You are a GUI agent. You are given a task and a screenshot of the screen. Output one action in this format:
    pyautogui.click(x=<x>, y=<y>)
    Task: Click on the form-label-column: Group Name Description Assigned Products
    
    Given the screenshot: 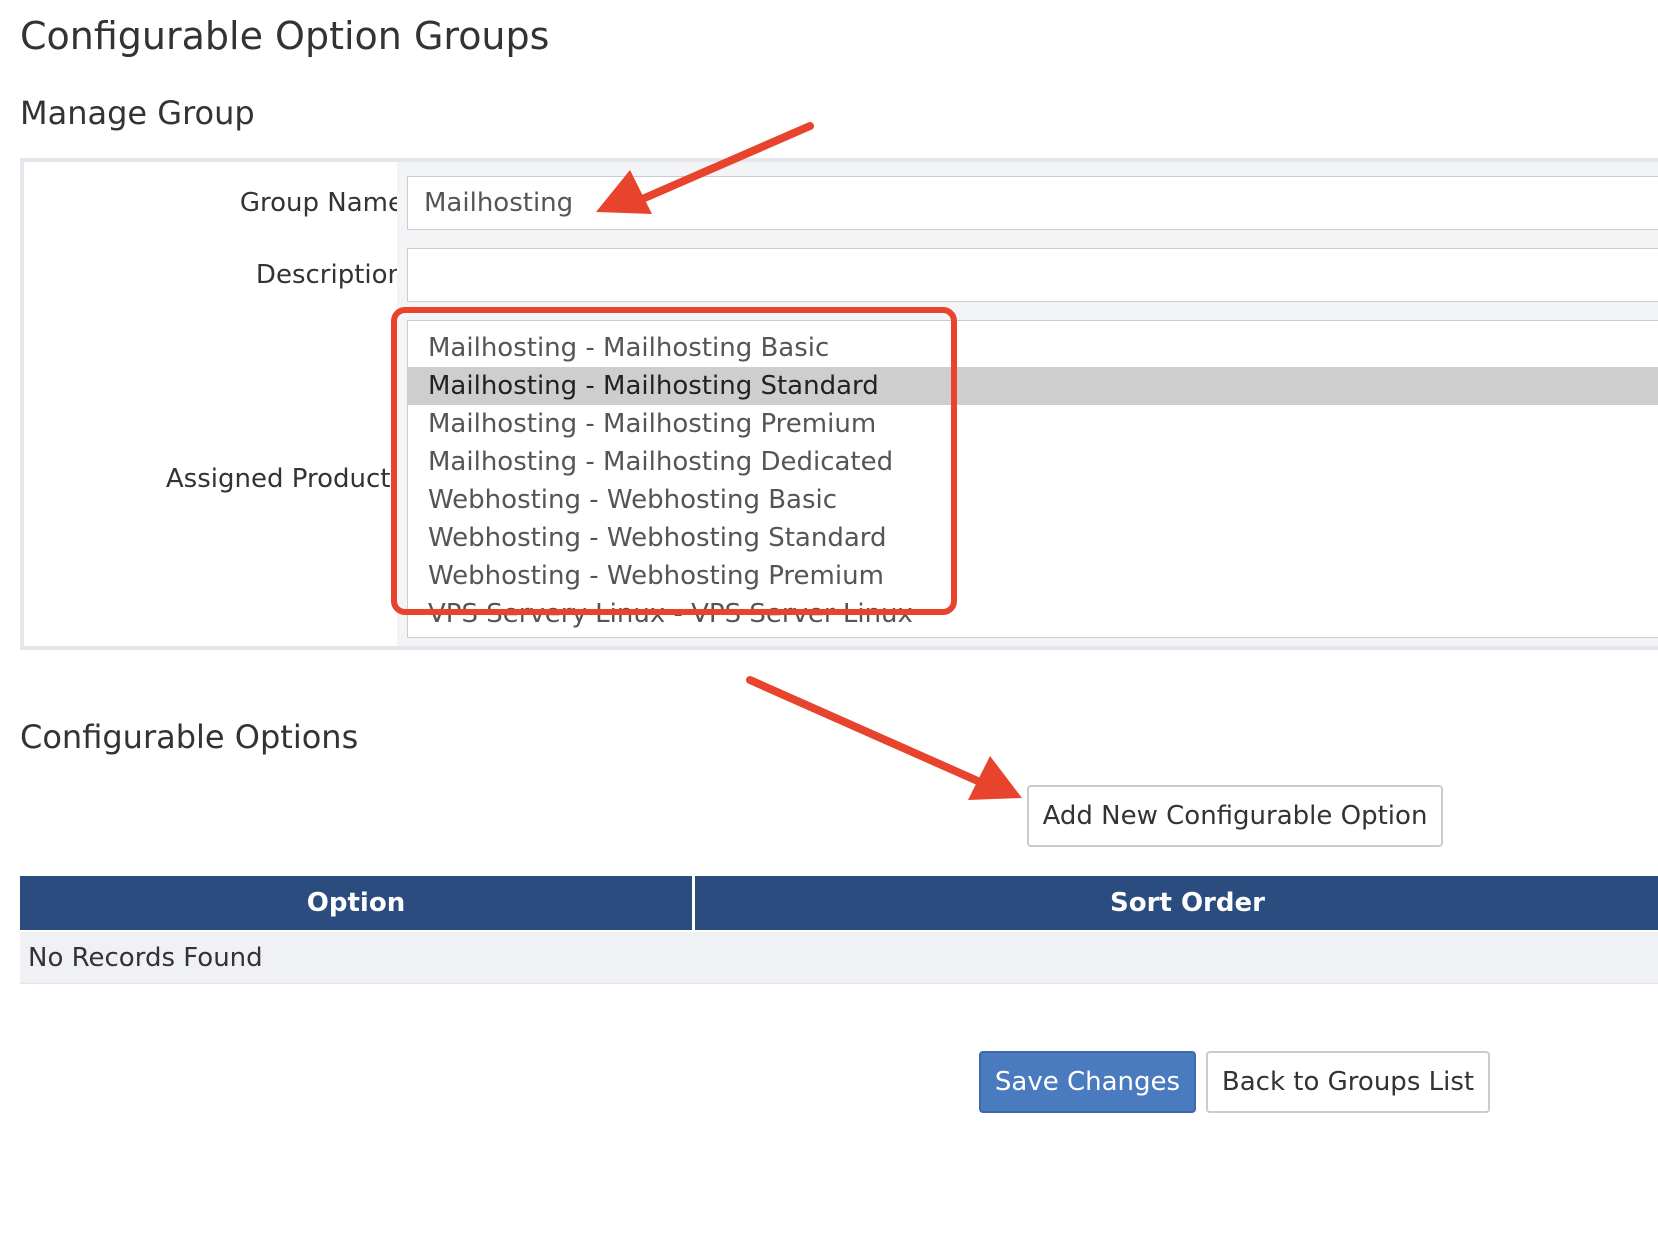 What is the action you would take?
    pyautogui.click(x=214, y=404)
    